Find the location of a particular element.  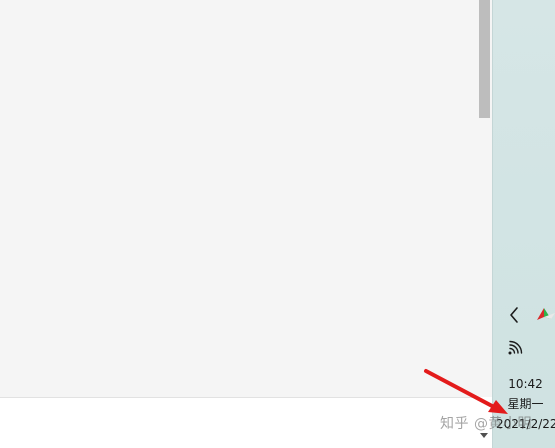

clock-date: 2021/2/22 is located at coordinates (525, 424).